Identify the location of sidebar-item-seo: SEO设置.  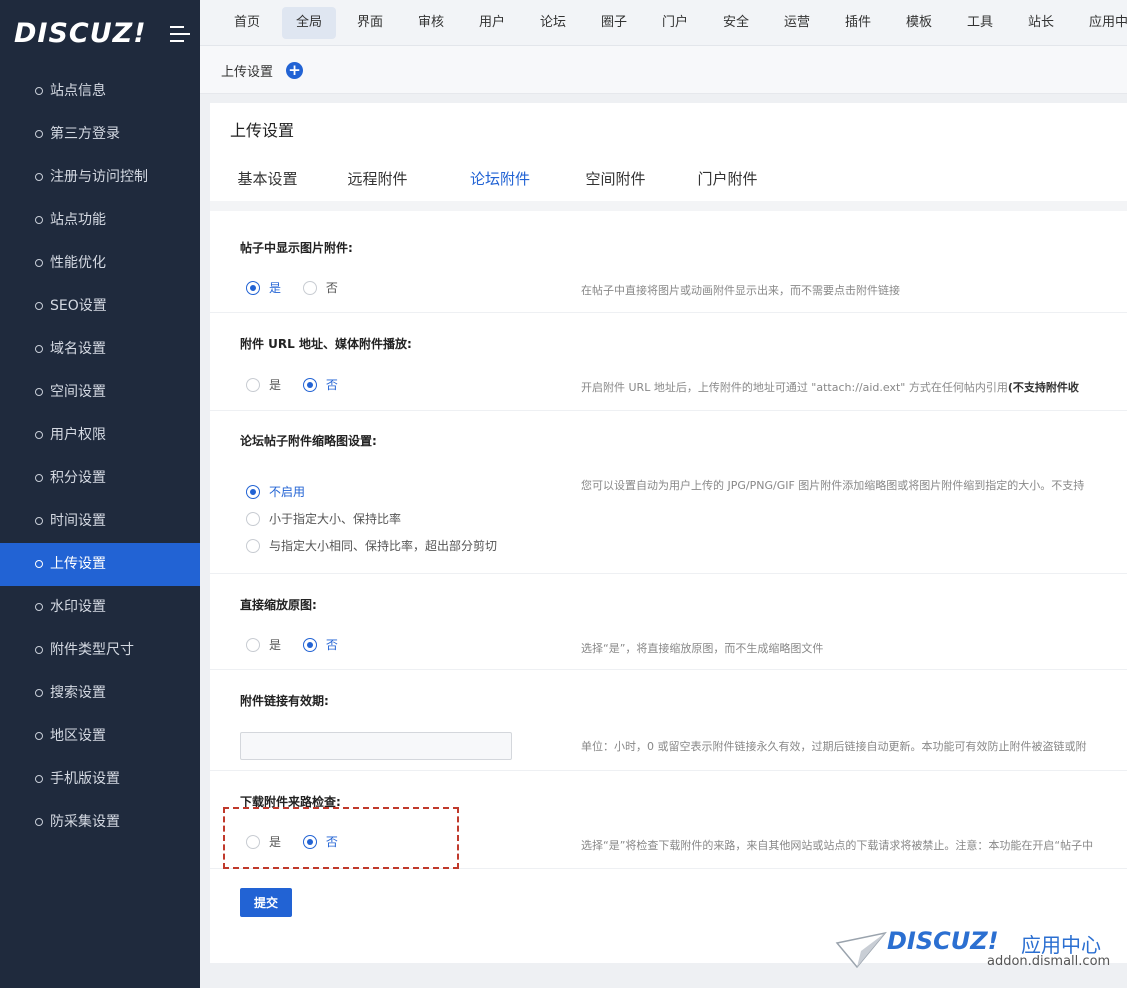
(100, 306).